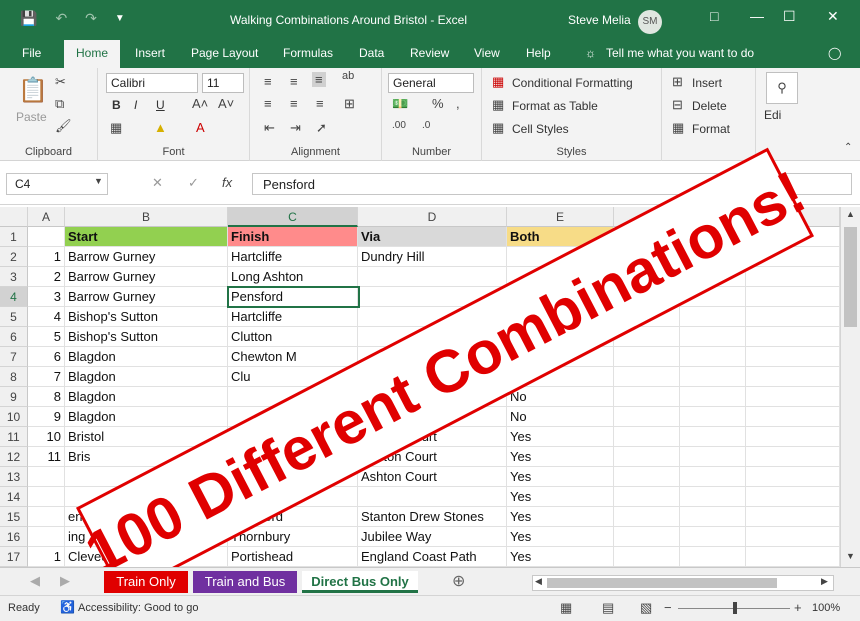  I want to click on undo-icon: ↶, so click(61, 18).